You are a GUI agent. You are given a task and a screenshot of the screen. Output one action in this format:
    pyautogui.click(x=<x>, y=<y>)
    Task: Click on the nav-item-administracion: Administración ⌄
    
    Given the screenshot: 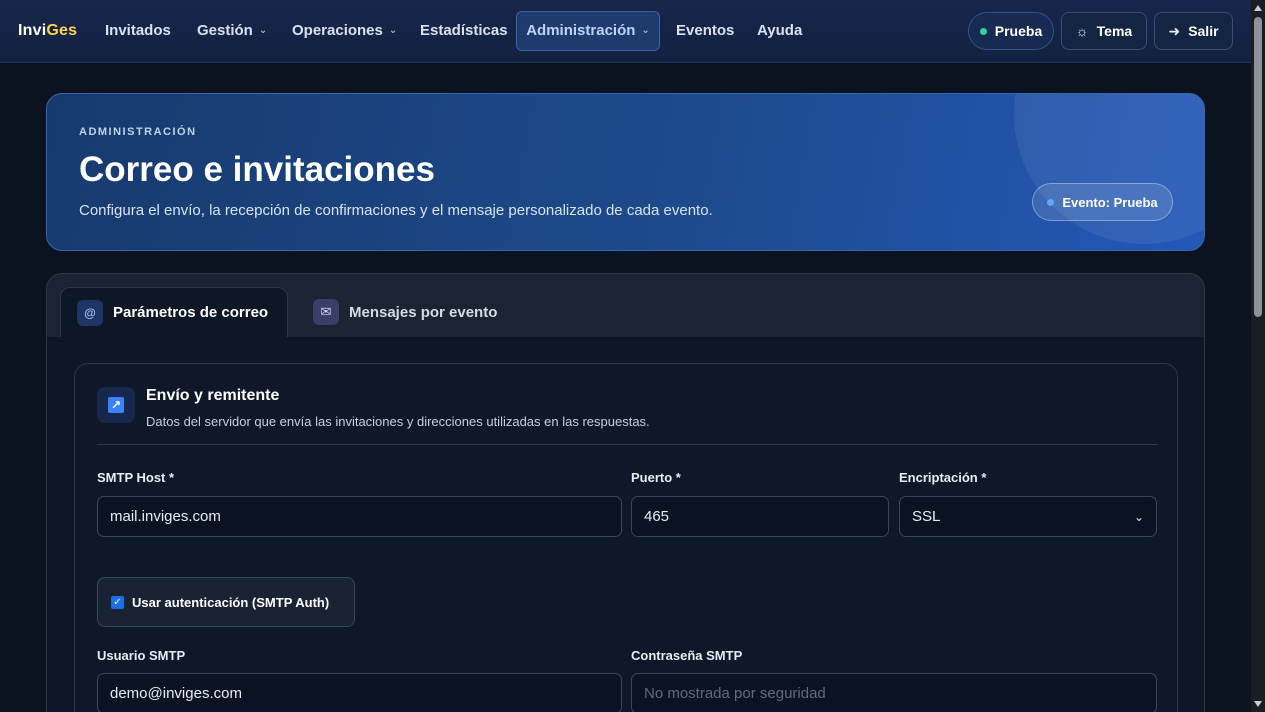 What is the action you would take?
    pyautogui.click(x=588, y=31)
    